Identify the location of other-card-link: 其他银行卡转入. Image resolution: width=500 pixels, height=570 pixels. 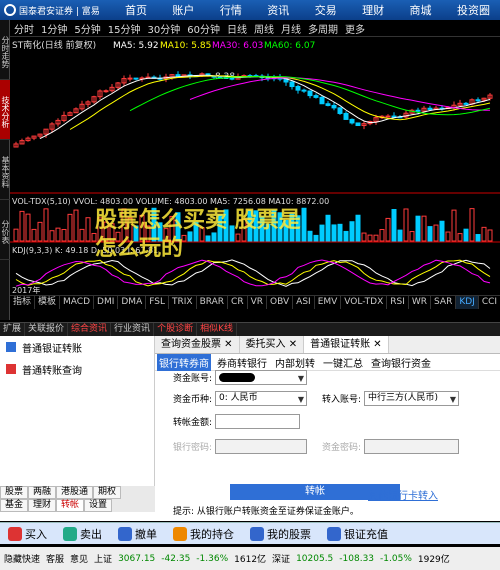
(403, 494).